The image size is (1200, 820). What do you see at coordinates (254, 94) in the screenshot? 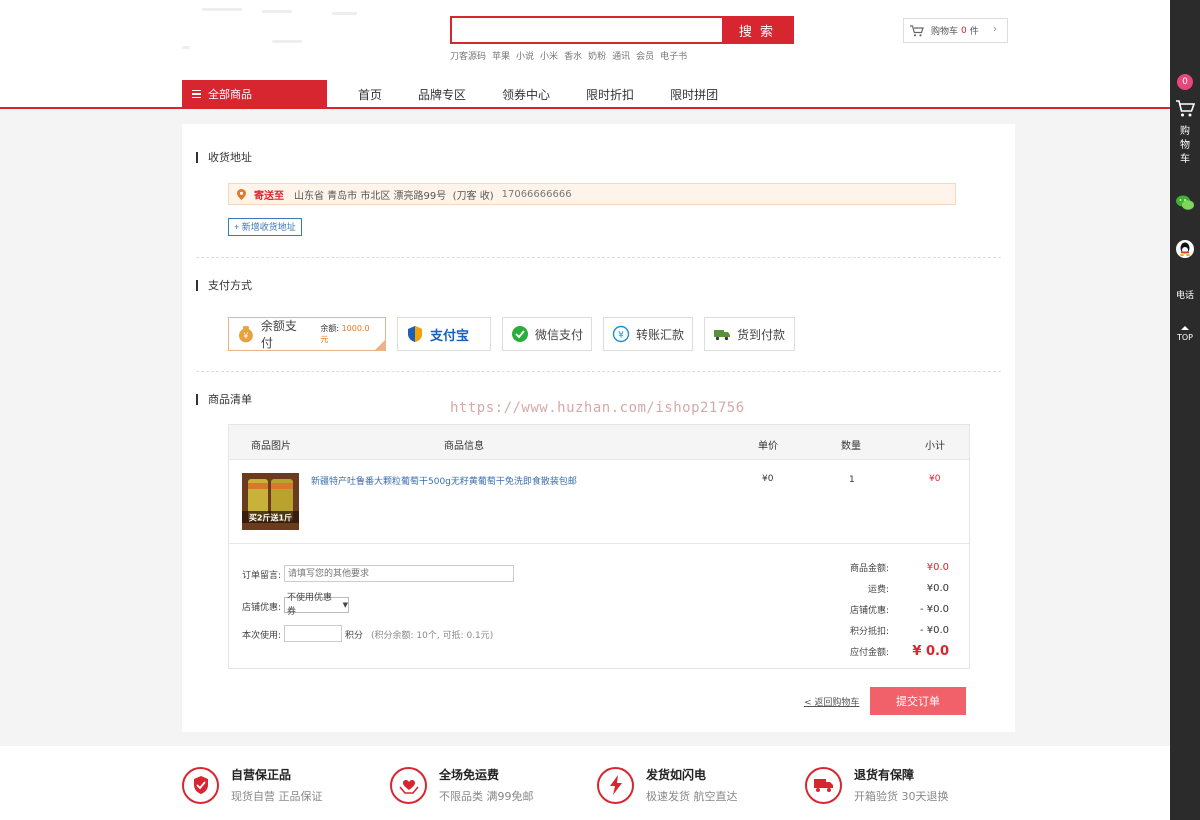
I see `all-categories-button: 全部商品` at bounding box center [254, 94].